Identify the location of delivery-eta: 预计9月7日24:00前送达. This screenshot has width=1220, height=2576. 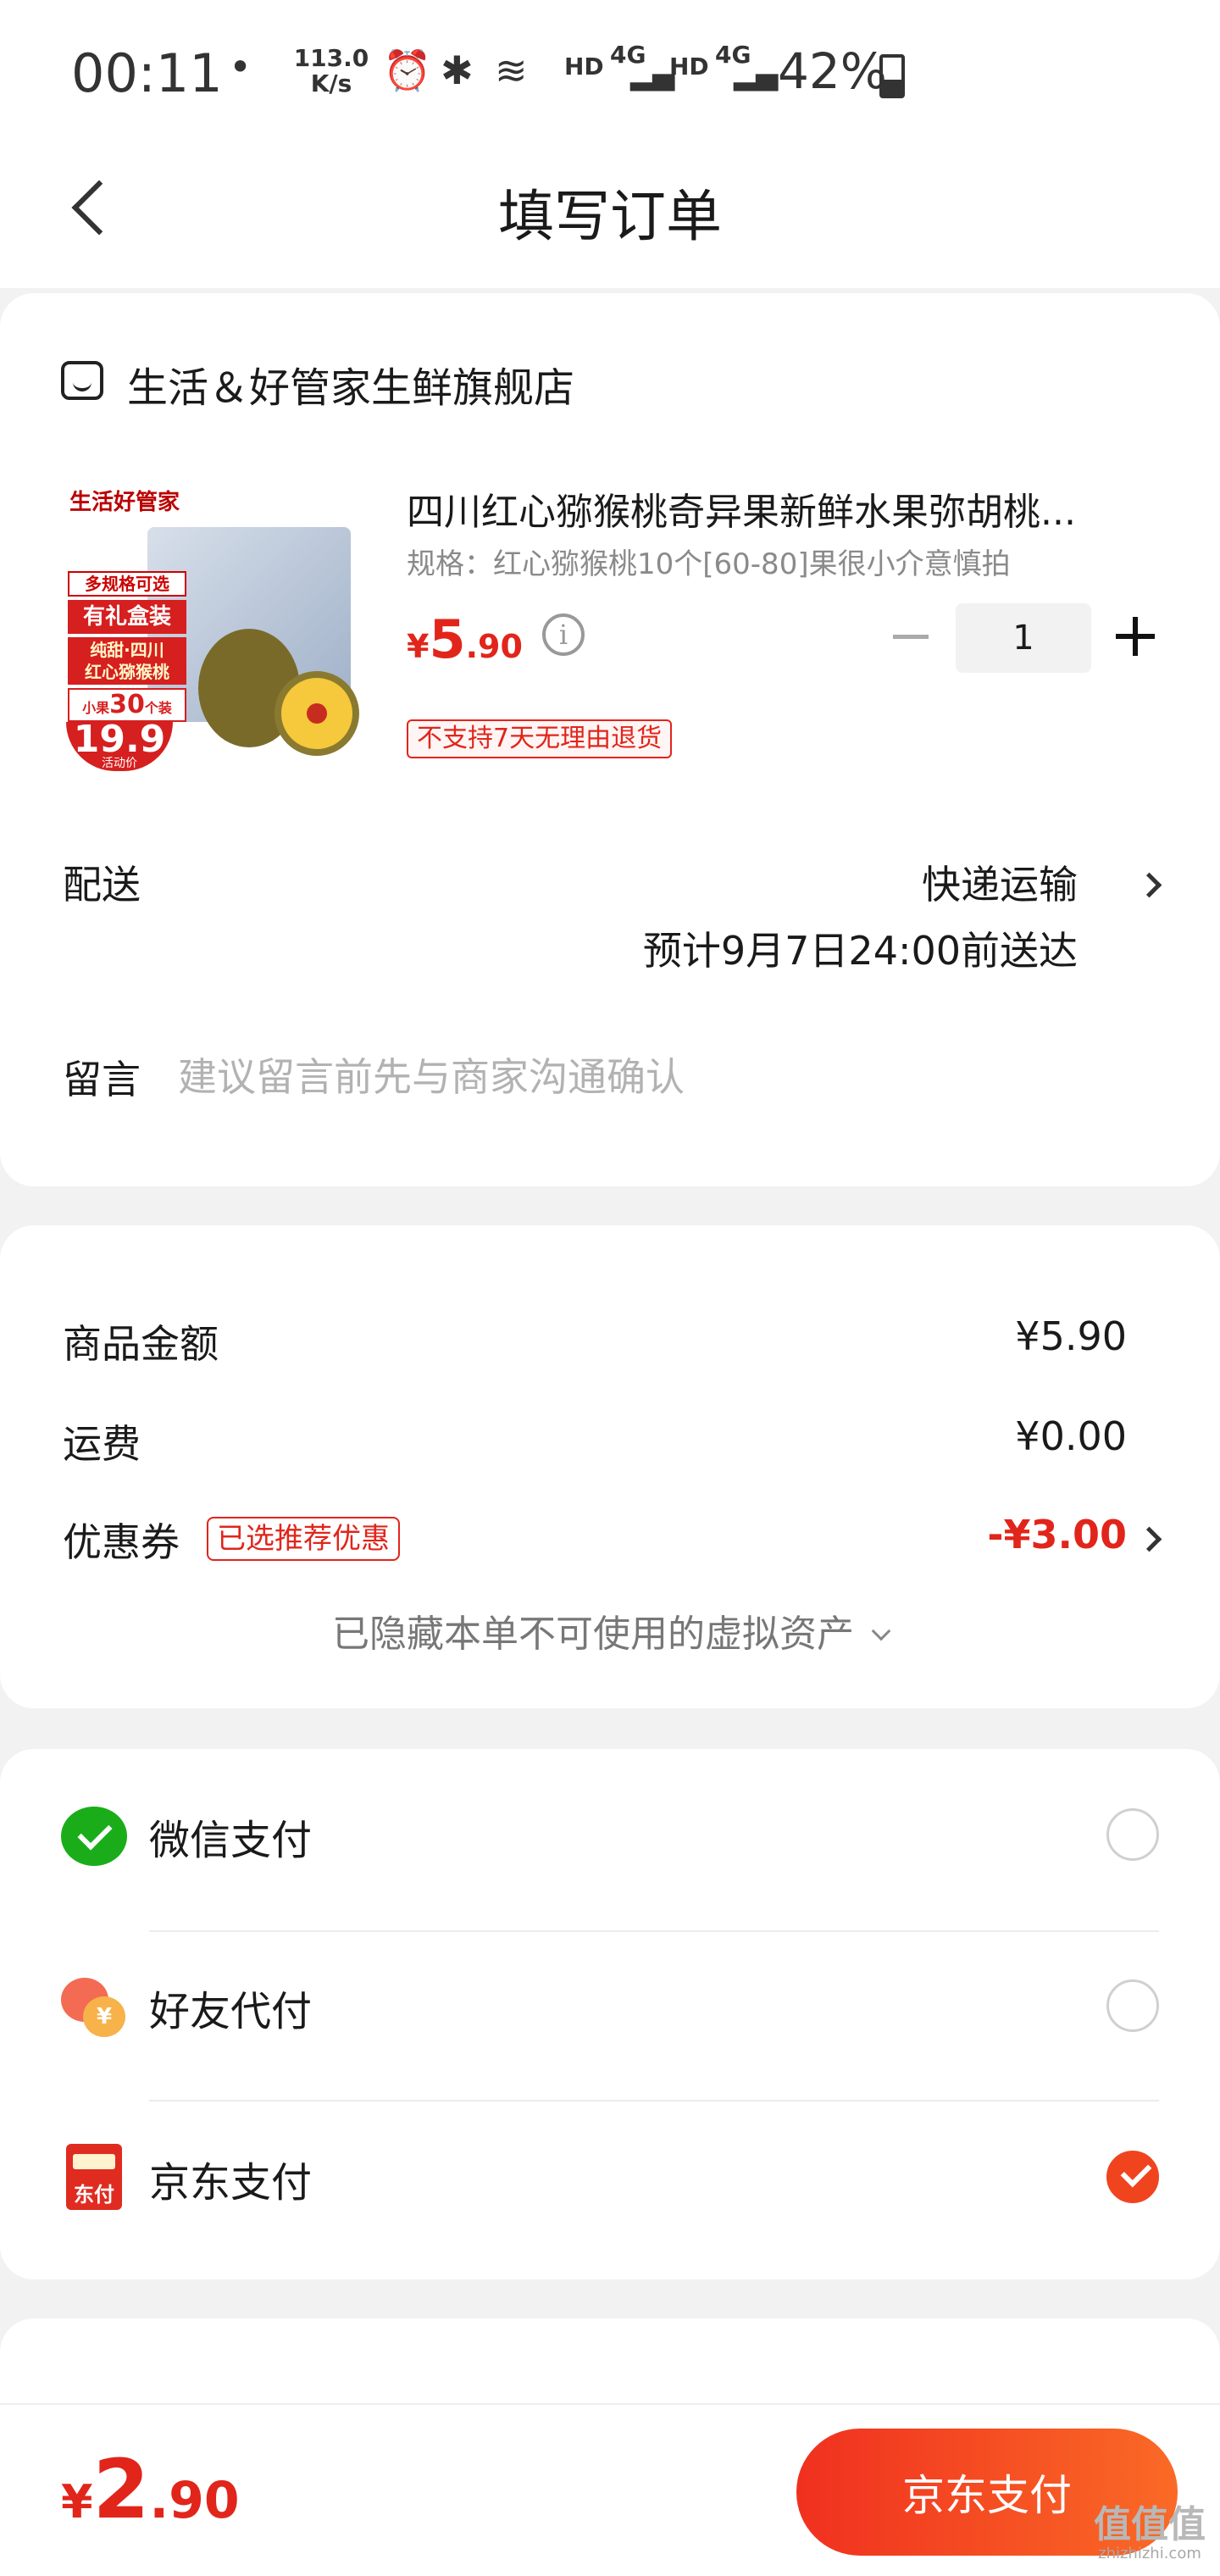
(860, 951).